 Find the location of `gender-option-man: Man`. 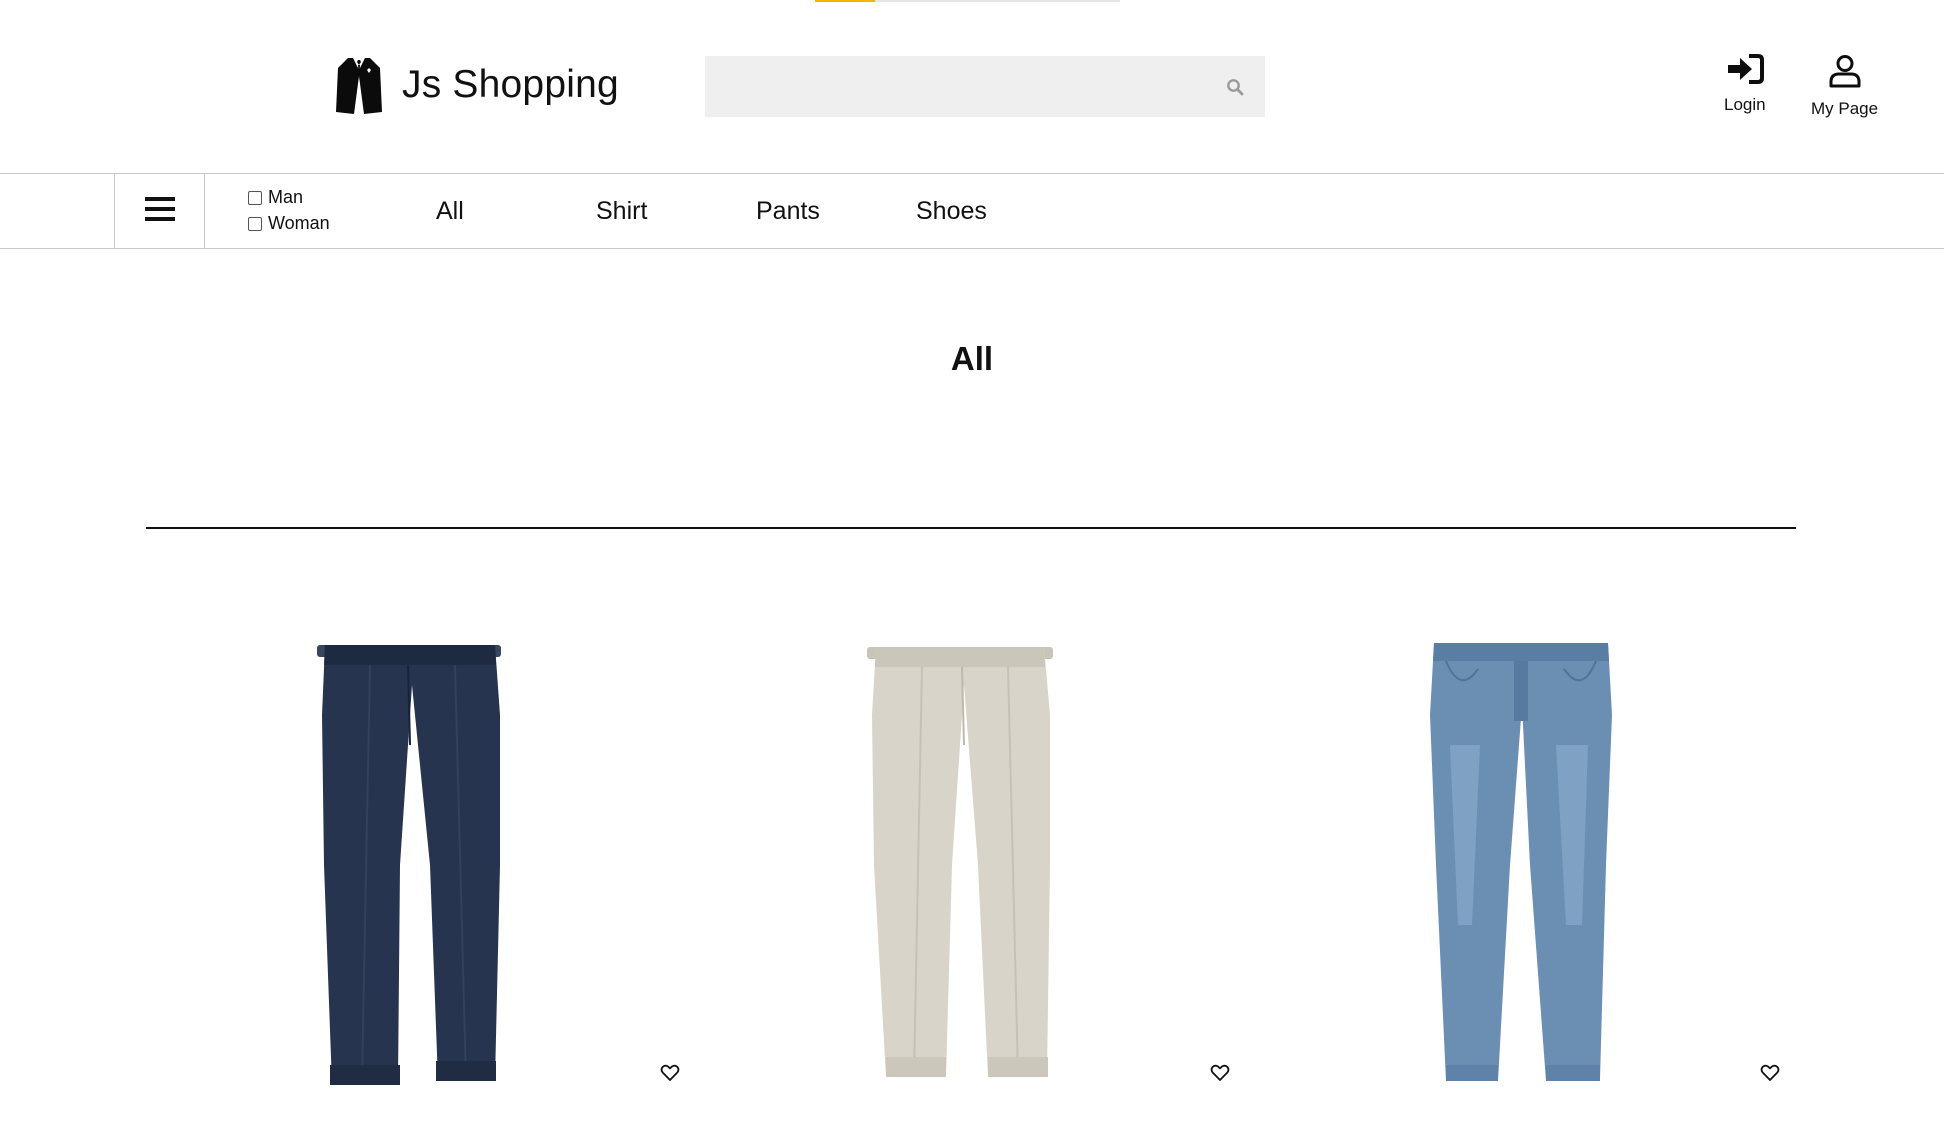

gender-option-man: Man is located at coordinates (289, 197).